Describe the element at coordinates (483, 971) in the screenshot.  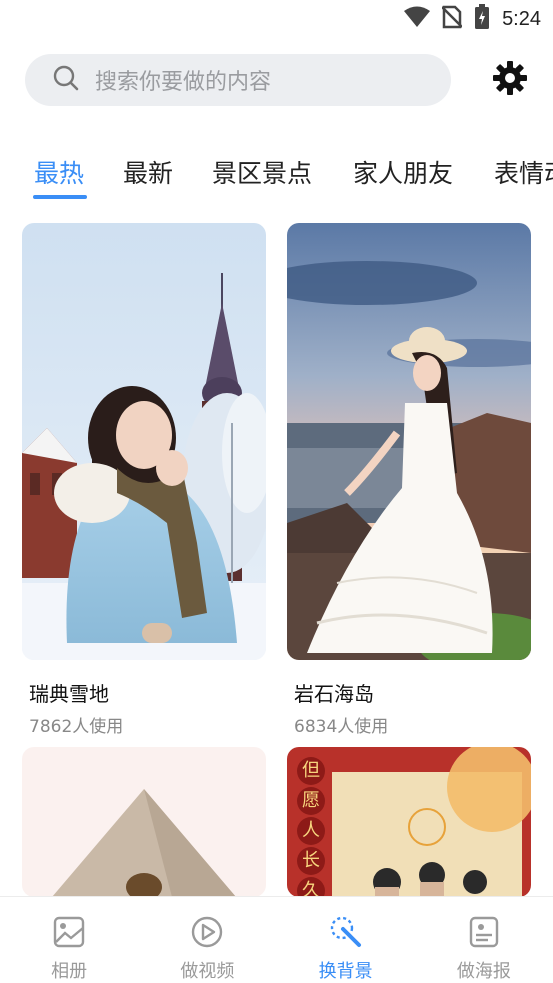
I see `nav-label: 做海报` at that location.